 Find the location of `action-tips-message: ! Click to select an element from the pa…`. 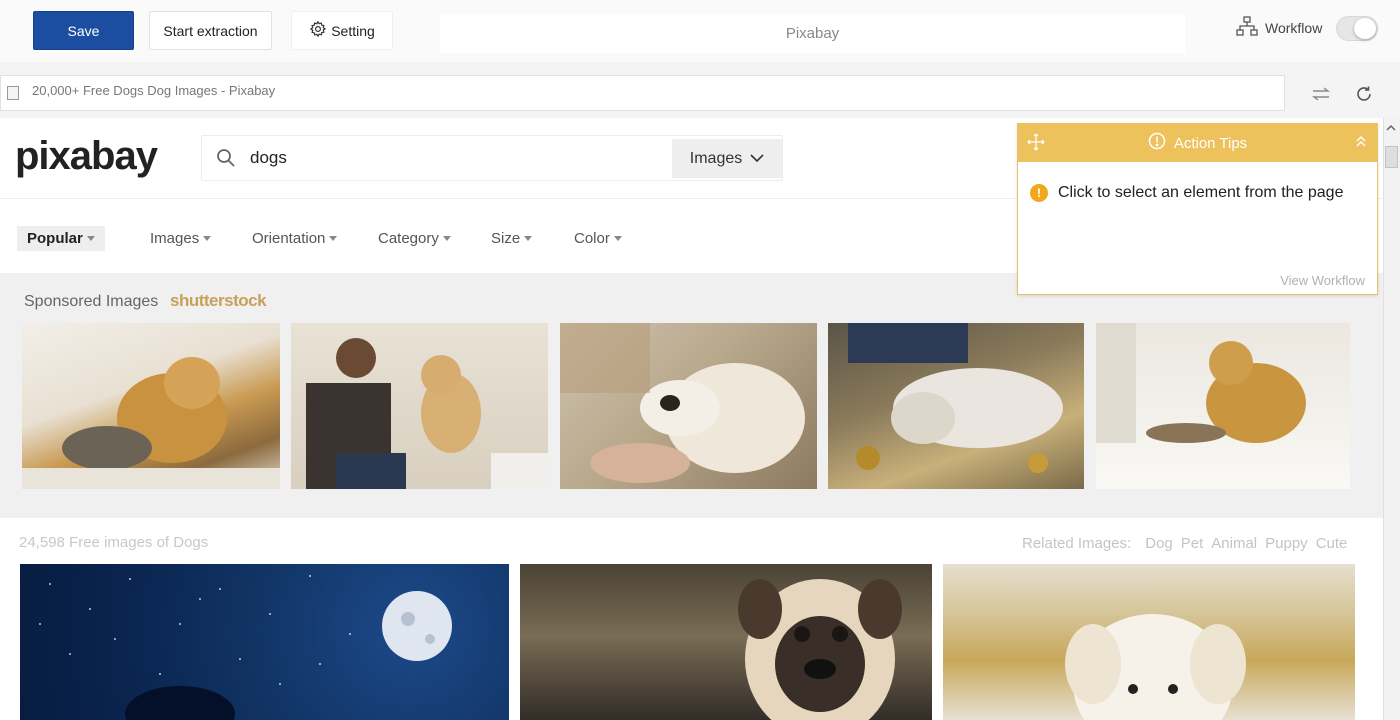

action-tips-message: ! Click to select an element from the pa… is located at coordinates (1186, 193).